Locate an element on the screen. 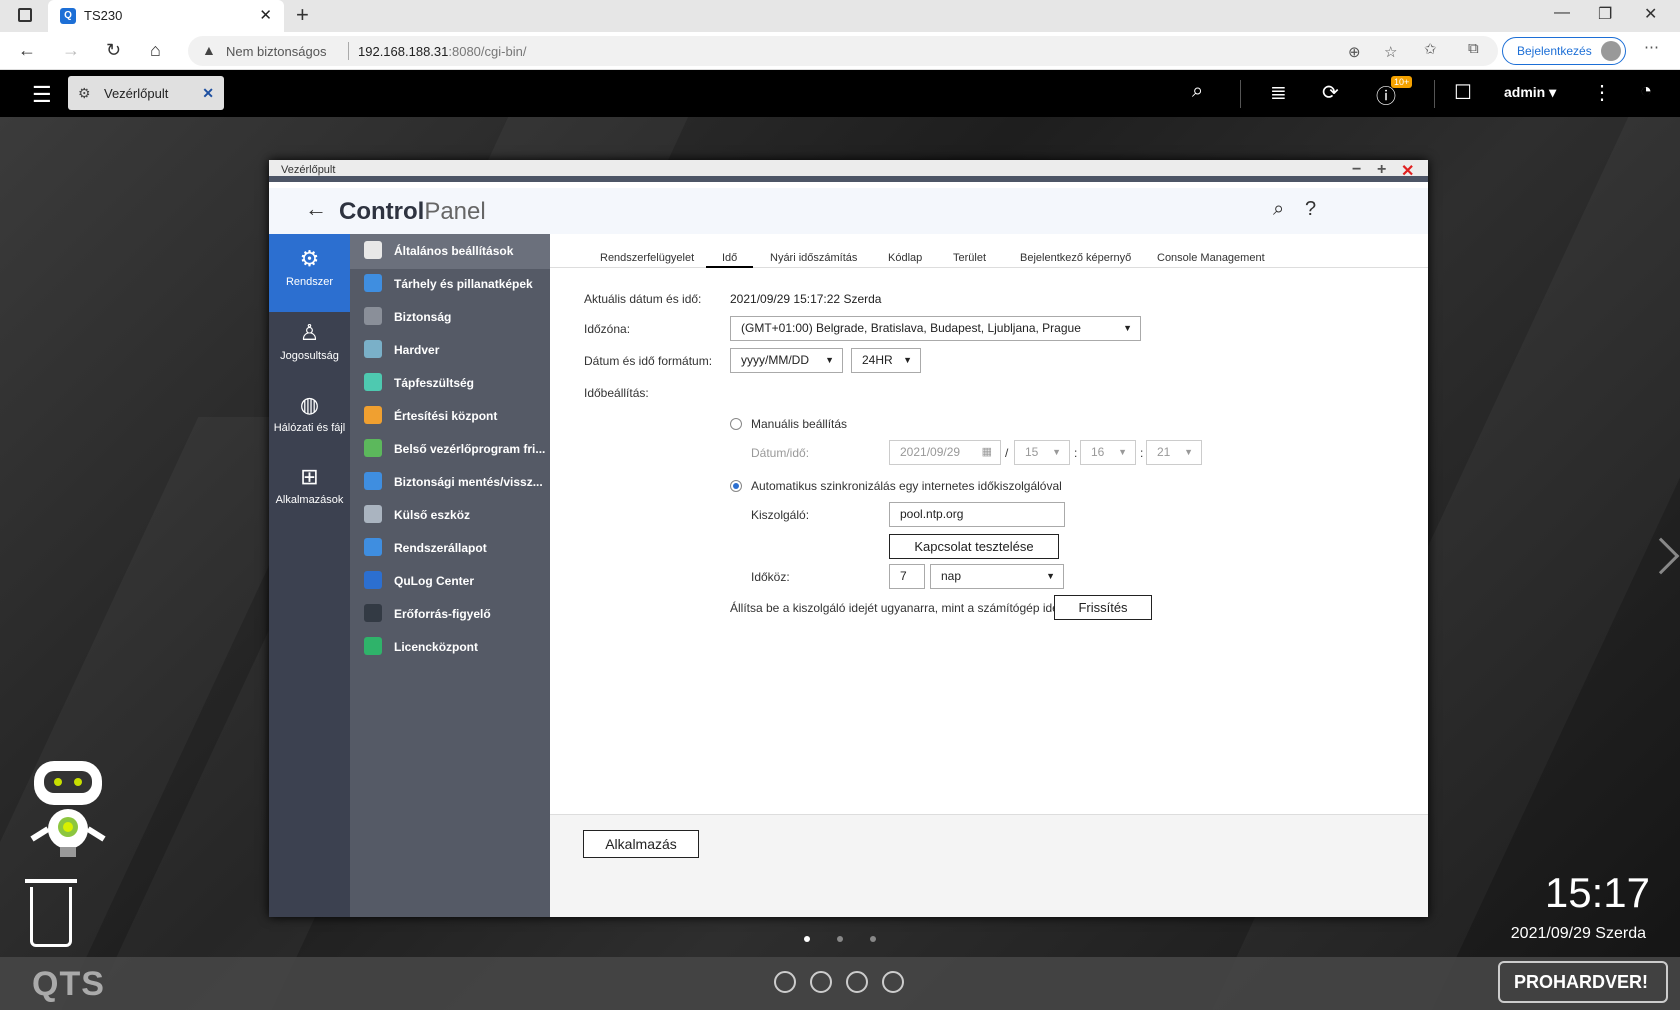 The width and height of the screenshot is (1680, 1010). manual-radio is located at coordinates (736, 424).